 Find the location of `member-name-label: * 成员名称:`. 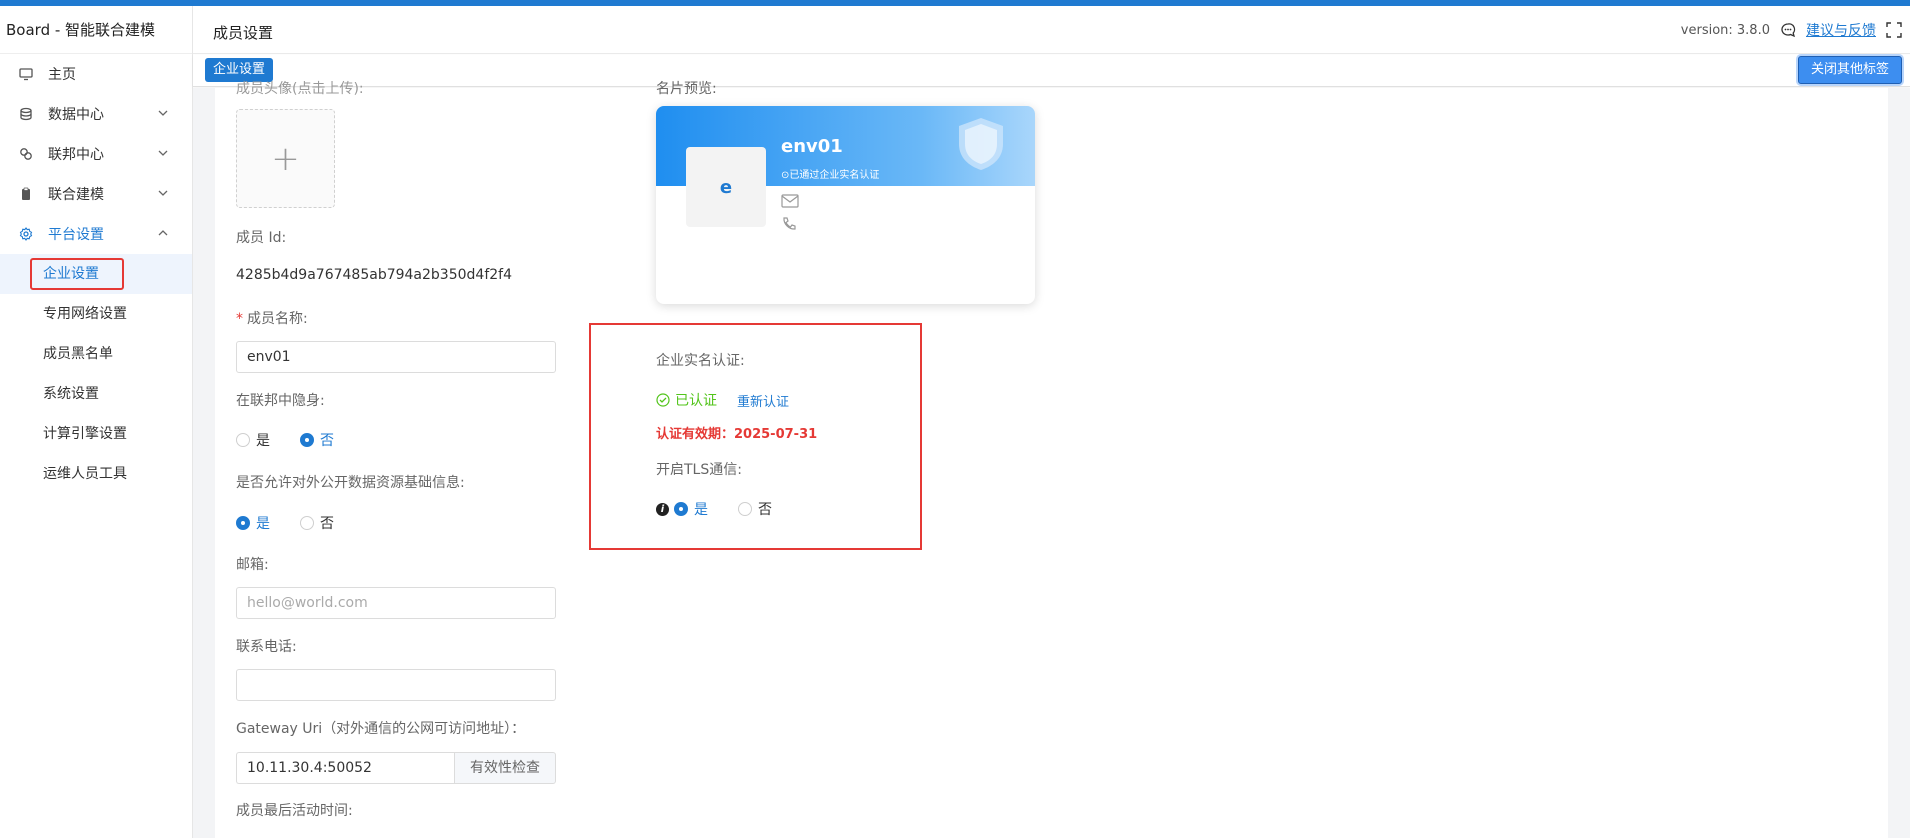

member-name-label: * 成员名称: is located at coordinates (272, 319).